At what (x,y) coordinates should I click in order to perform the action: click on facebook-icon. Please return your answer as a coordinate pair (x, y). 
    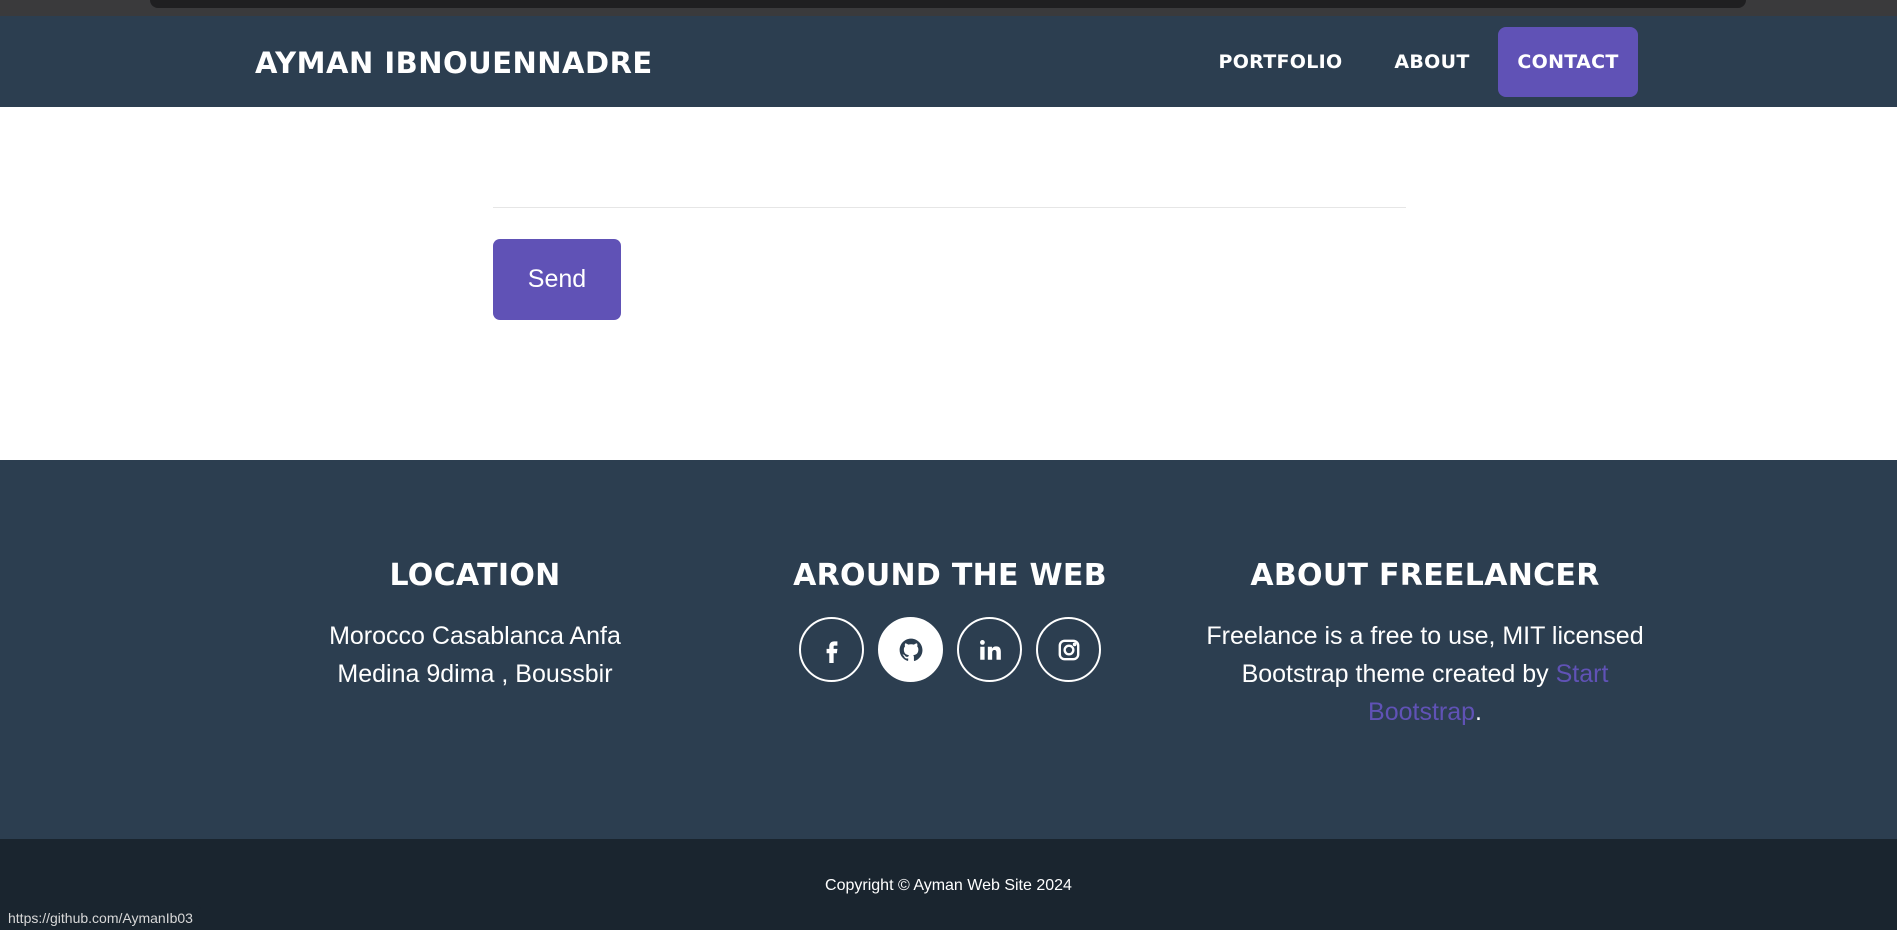
    Looking at the image, I should click on (831, 651).